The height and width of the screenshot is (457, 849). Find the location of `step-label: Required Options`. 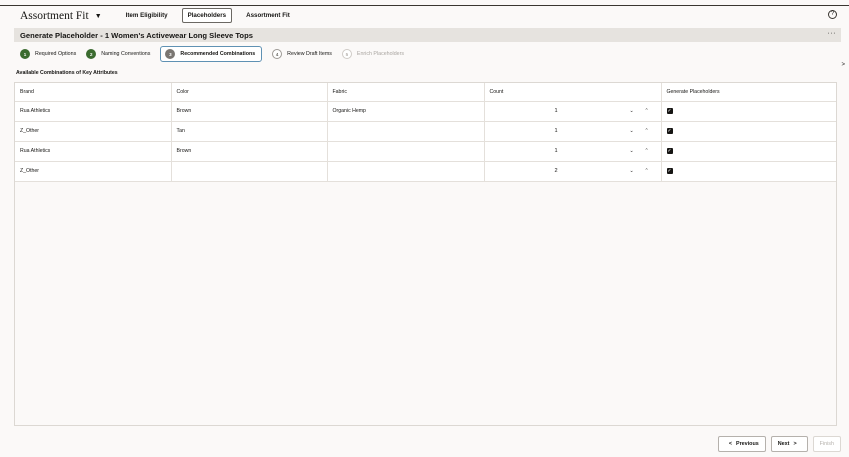

step-label: Required Options is located at coordinates (56, 54).